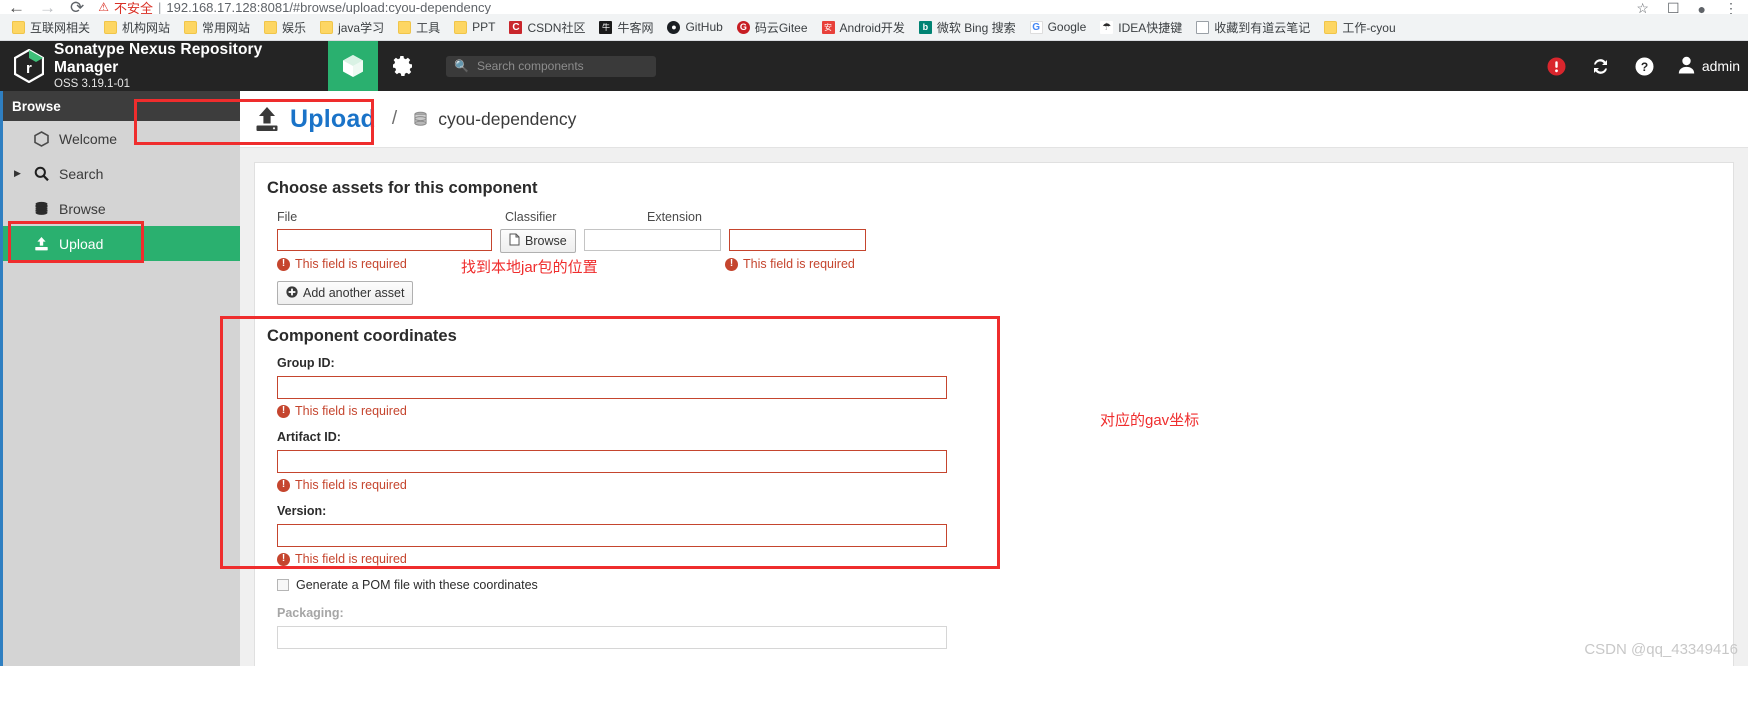  What do you see at coordinates (82, 208) in the screenshot?
I see `sidebar-item-label: Browse` at bounding box center [82, 208].